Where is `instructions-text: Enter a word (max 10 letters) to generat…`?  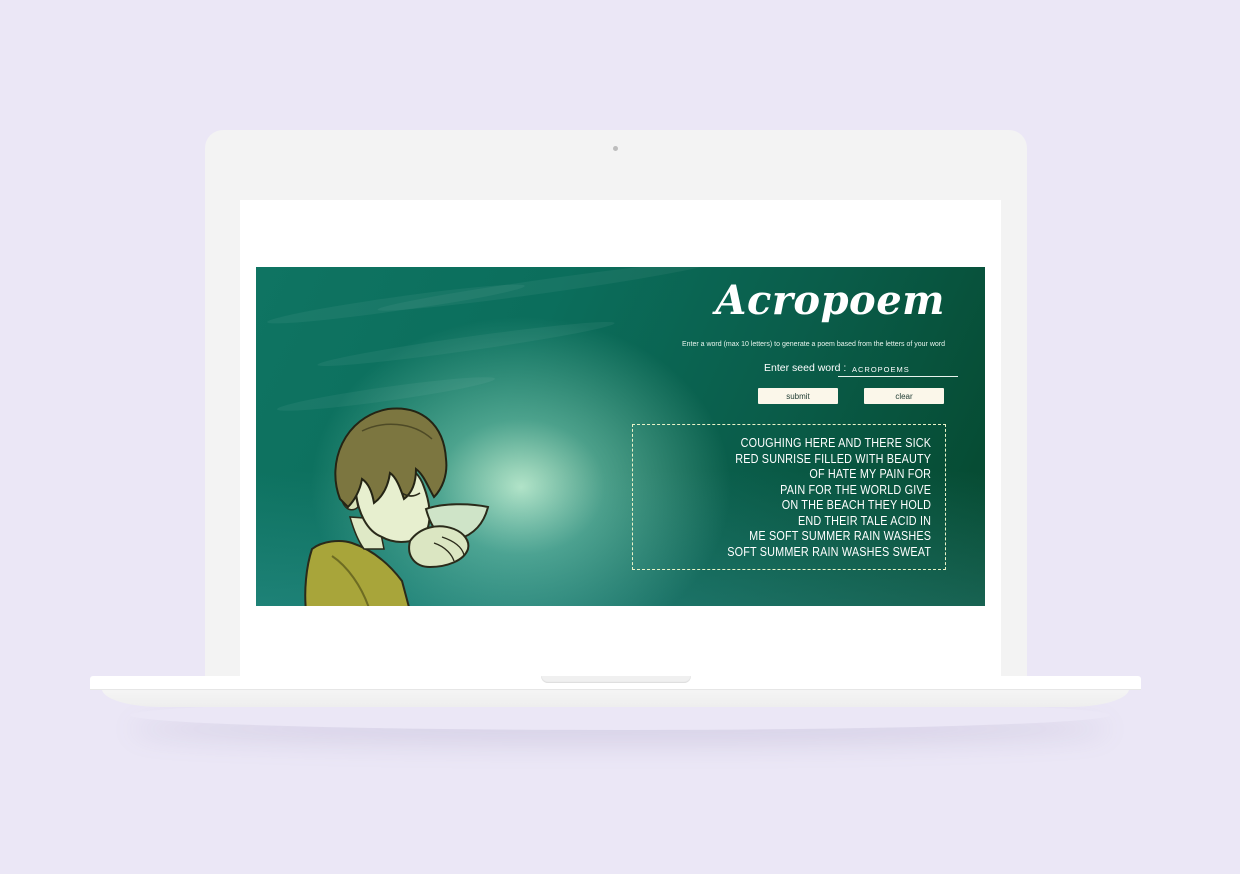
instructions-text: Enter a word (max 10 letters) to generat… is located at coordinates (813, 344).